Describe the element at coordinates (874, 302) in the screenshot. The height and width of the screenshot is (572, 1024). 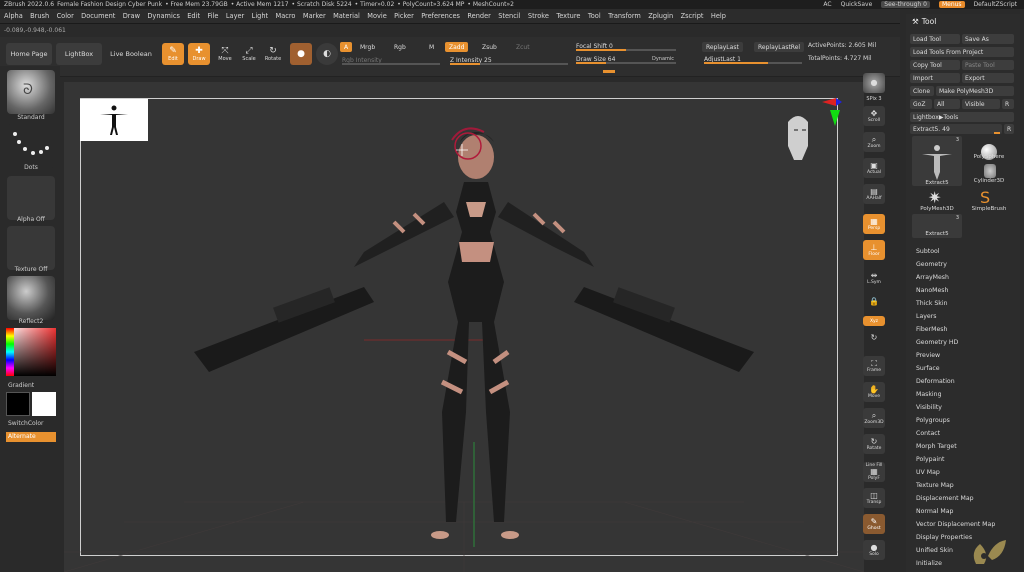
I see `lock-button: 🔒` at that location.